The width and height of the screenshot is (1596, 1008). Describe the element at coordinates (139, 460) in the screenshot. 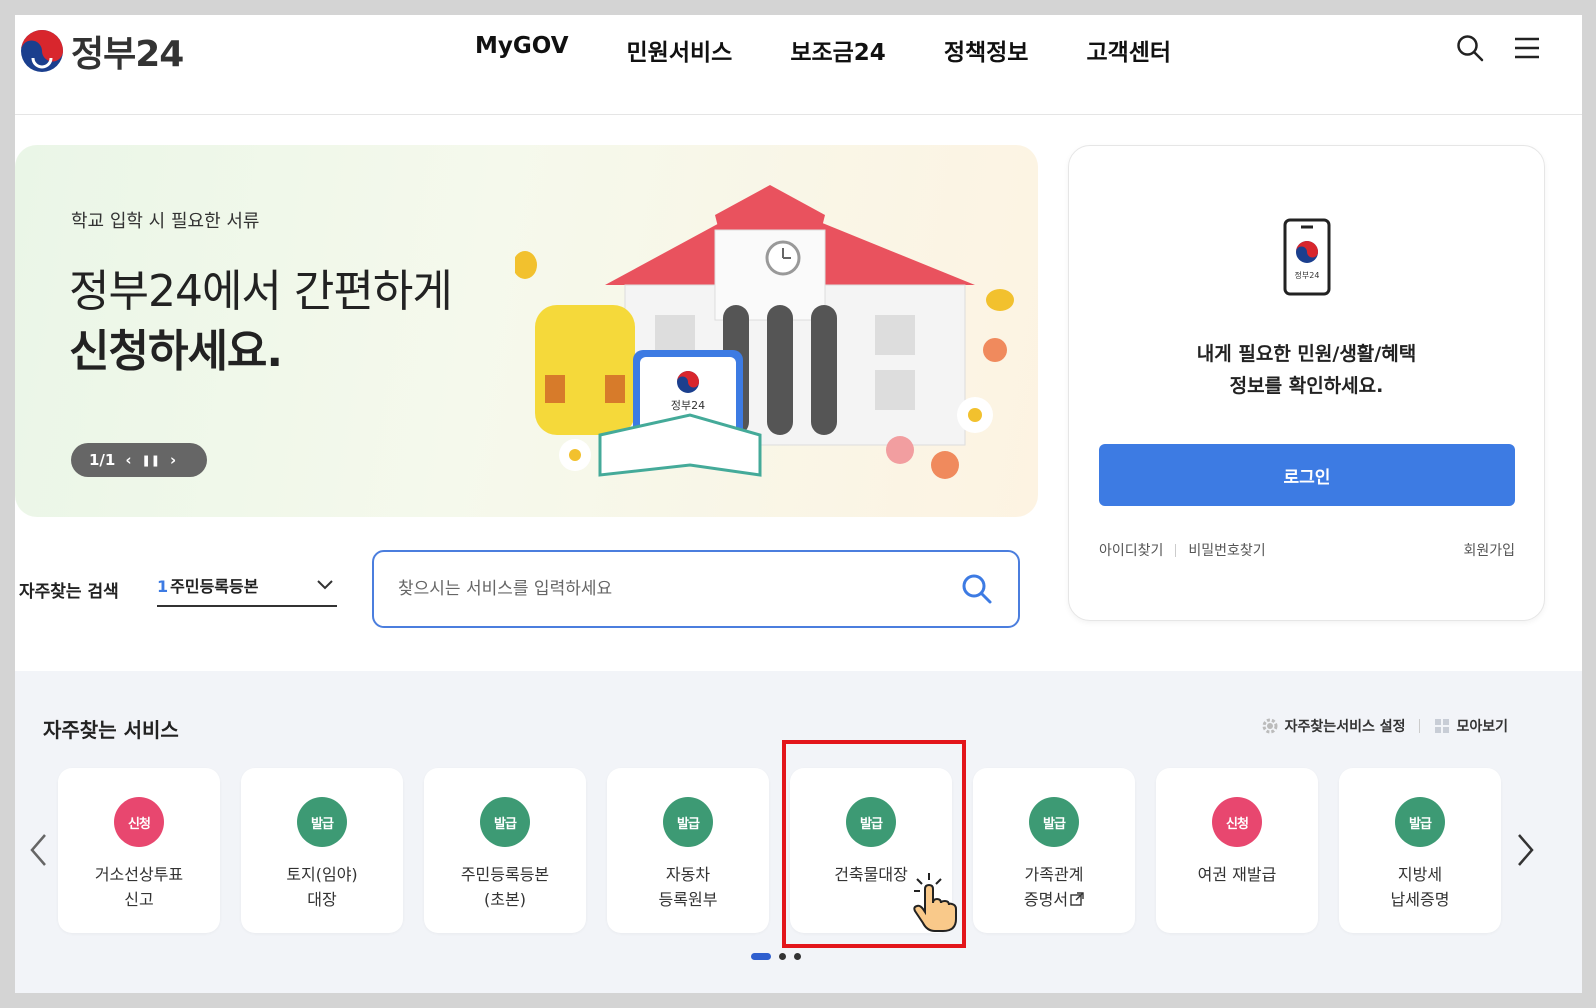

I see `banner-pager: 1/1 ‹ ❚❚ ›` at that location.